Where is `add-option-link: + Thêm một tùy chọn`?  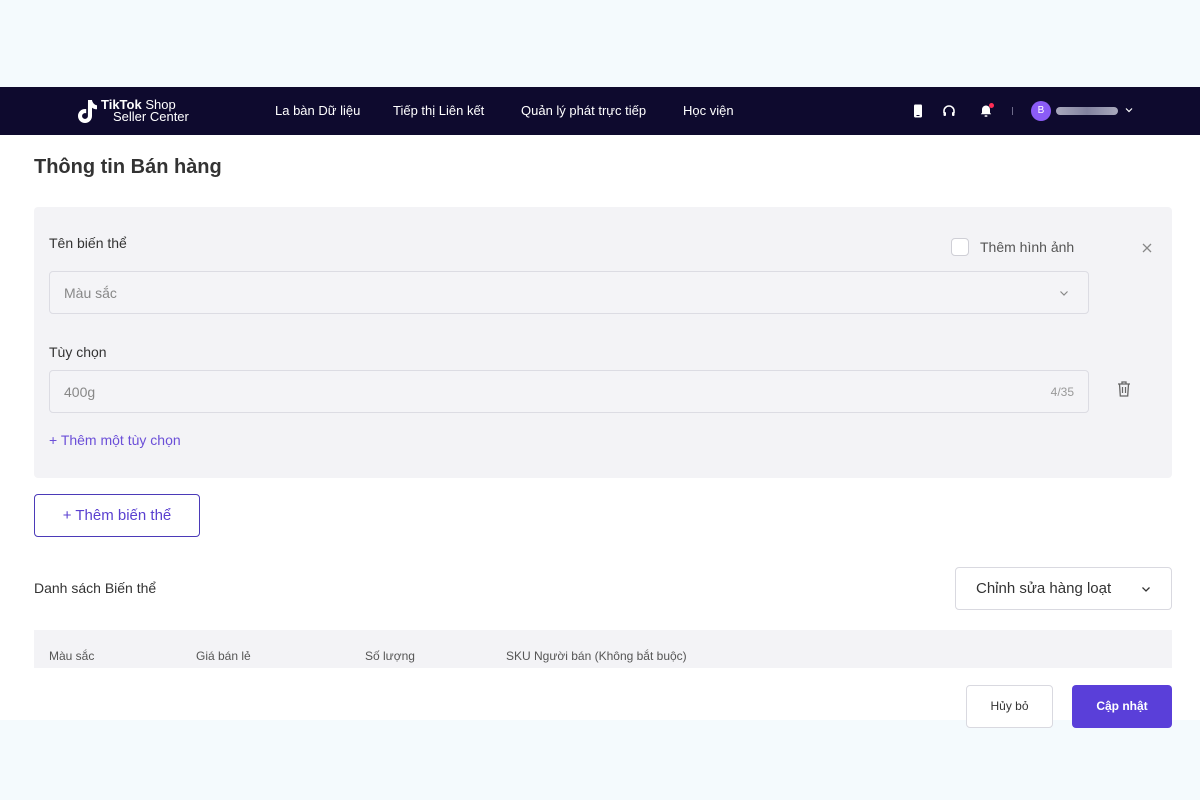
add-option-link: + Thêm một tùy chọn is located at coordinates (115, 440).